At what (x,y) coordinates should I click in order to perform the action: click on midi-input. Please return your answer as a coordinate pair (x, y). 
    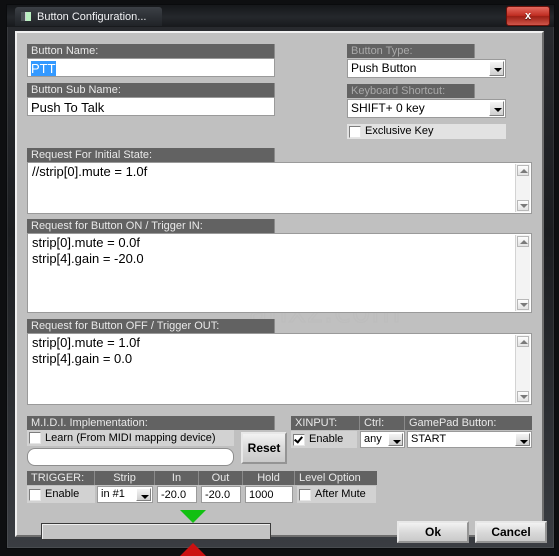
    Looking at the image, I should click on (130, 457).